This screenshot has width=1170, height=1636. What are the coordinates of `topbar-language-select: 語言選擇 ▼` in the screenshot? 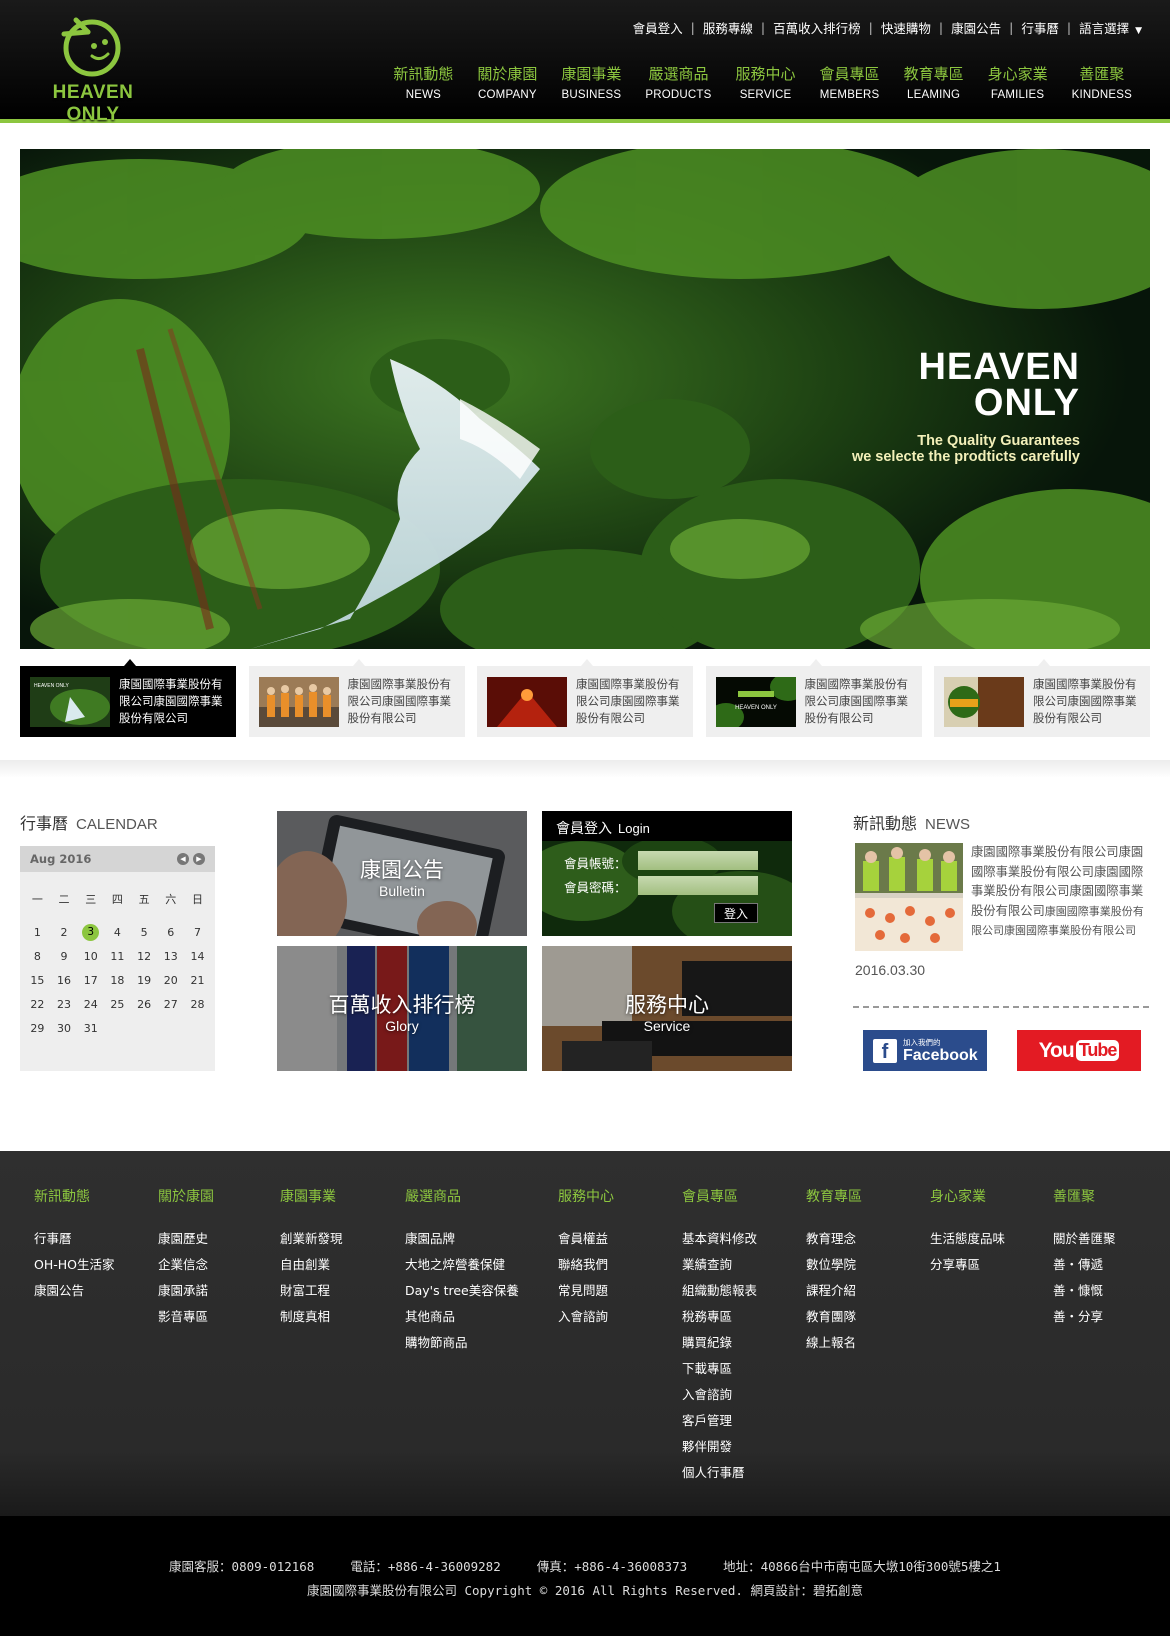 It's located at (1110, 27).